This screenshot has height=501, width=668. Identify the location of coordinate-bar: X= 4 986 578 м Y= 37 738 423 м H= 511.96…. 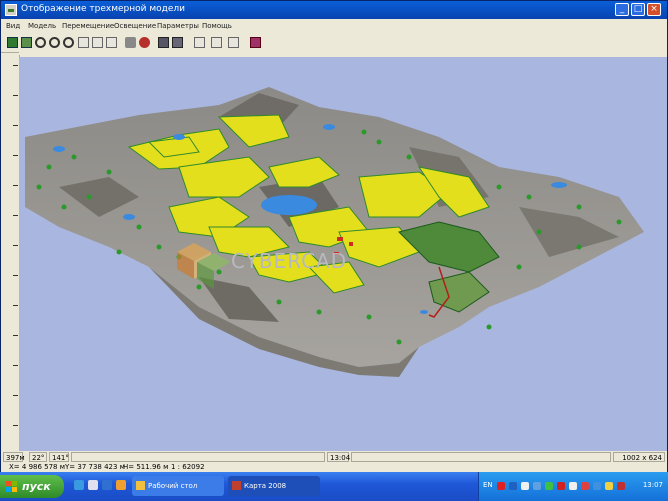
(334, 467).